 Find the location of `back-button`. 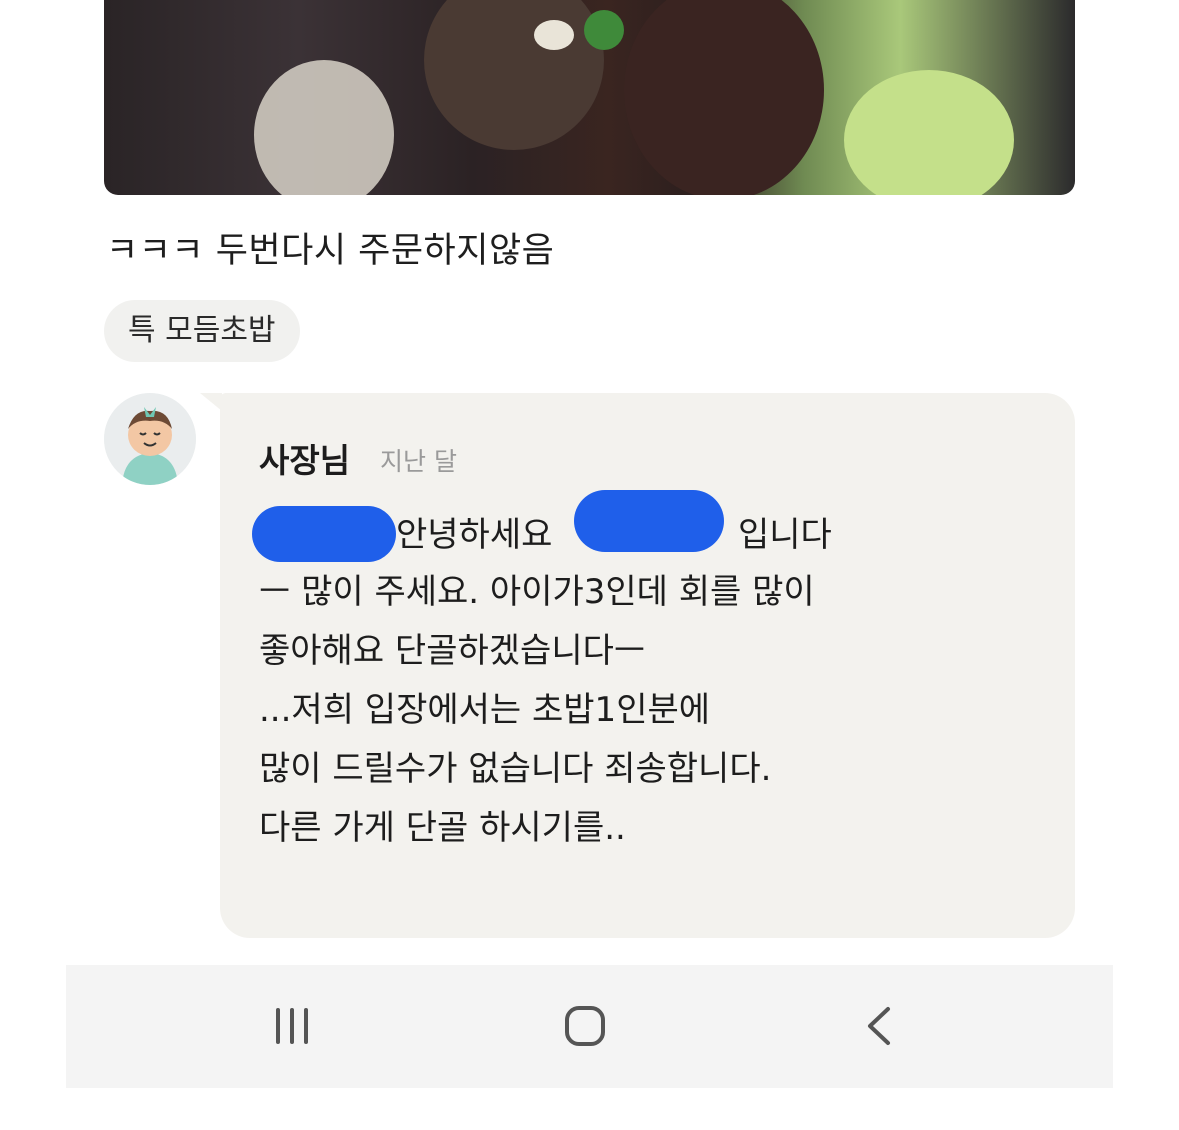

back-button is located at coordinates (878, 1026).